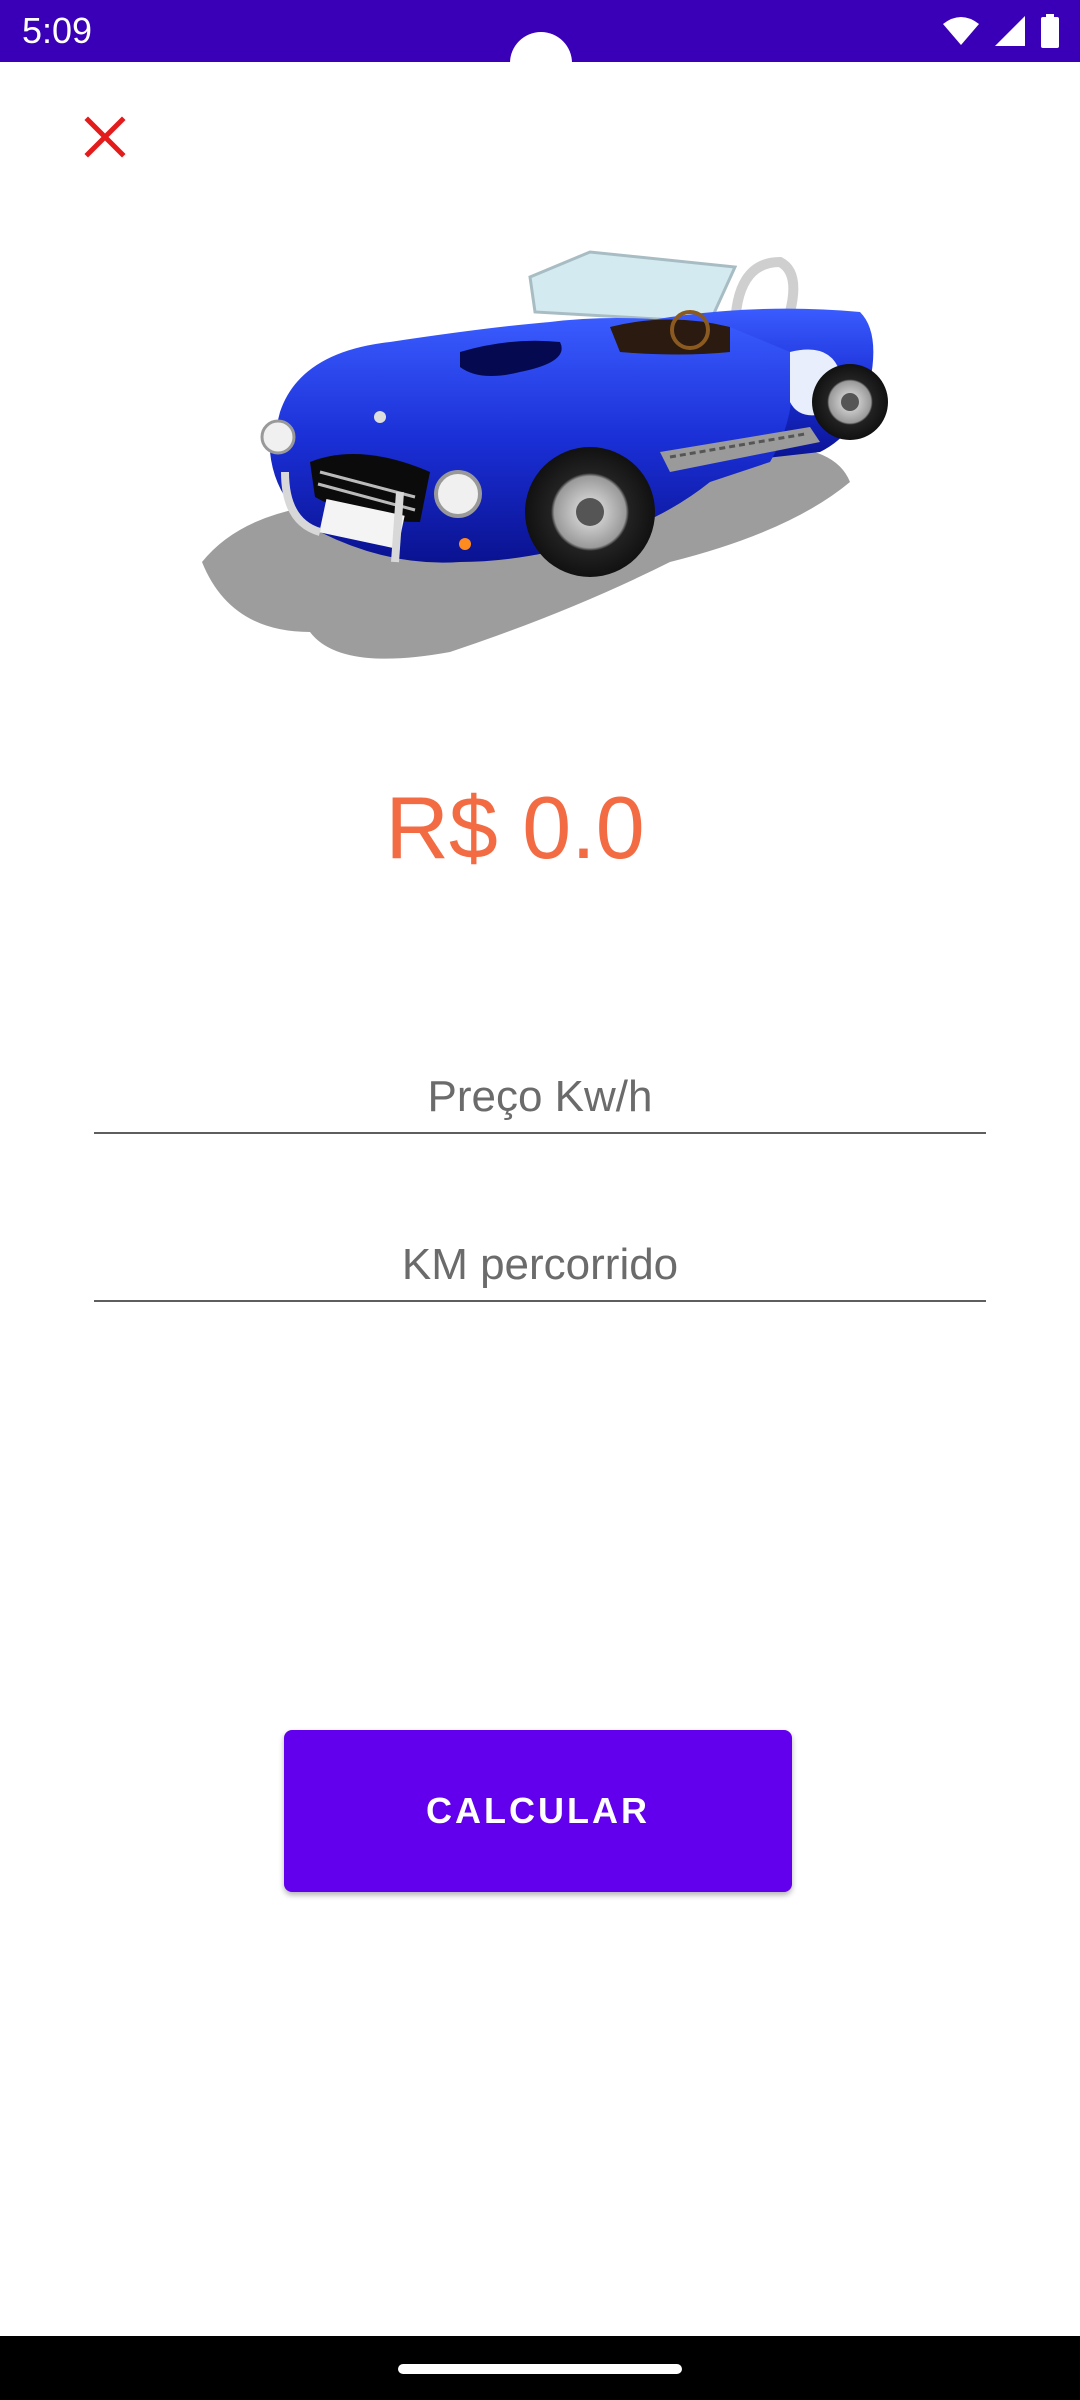  Describe the element at coordinates (538, 1811) in the screenshot. I see `calculate-button: CALCULAR` at that location.